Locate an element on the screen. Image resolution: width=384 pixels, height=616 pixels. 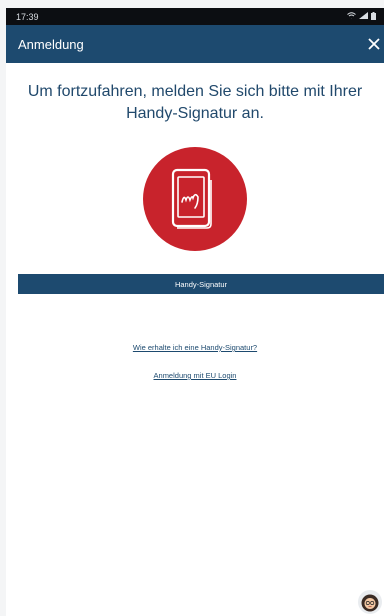
signal-icon is located at coordinates (363, 16).